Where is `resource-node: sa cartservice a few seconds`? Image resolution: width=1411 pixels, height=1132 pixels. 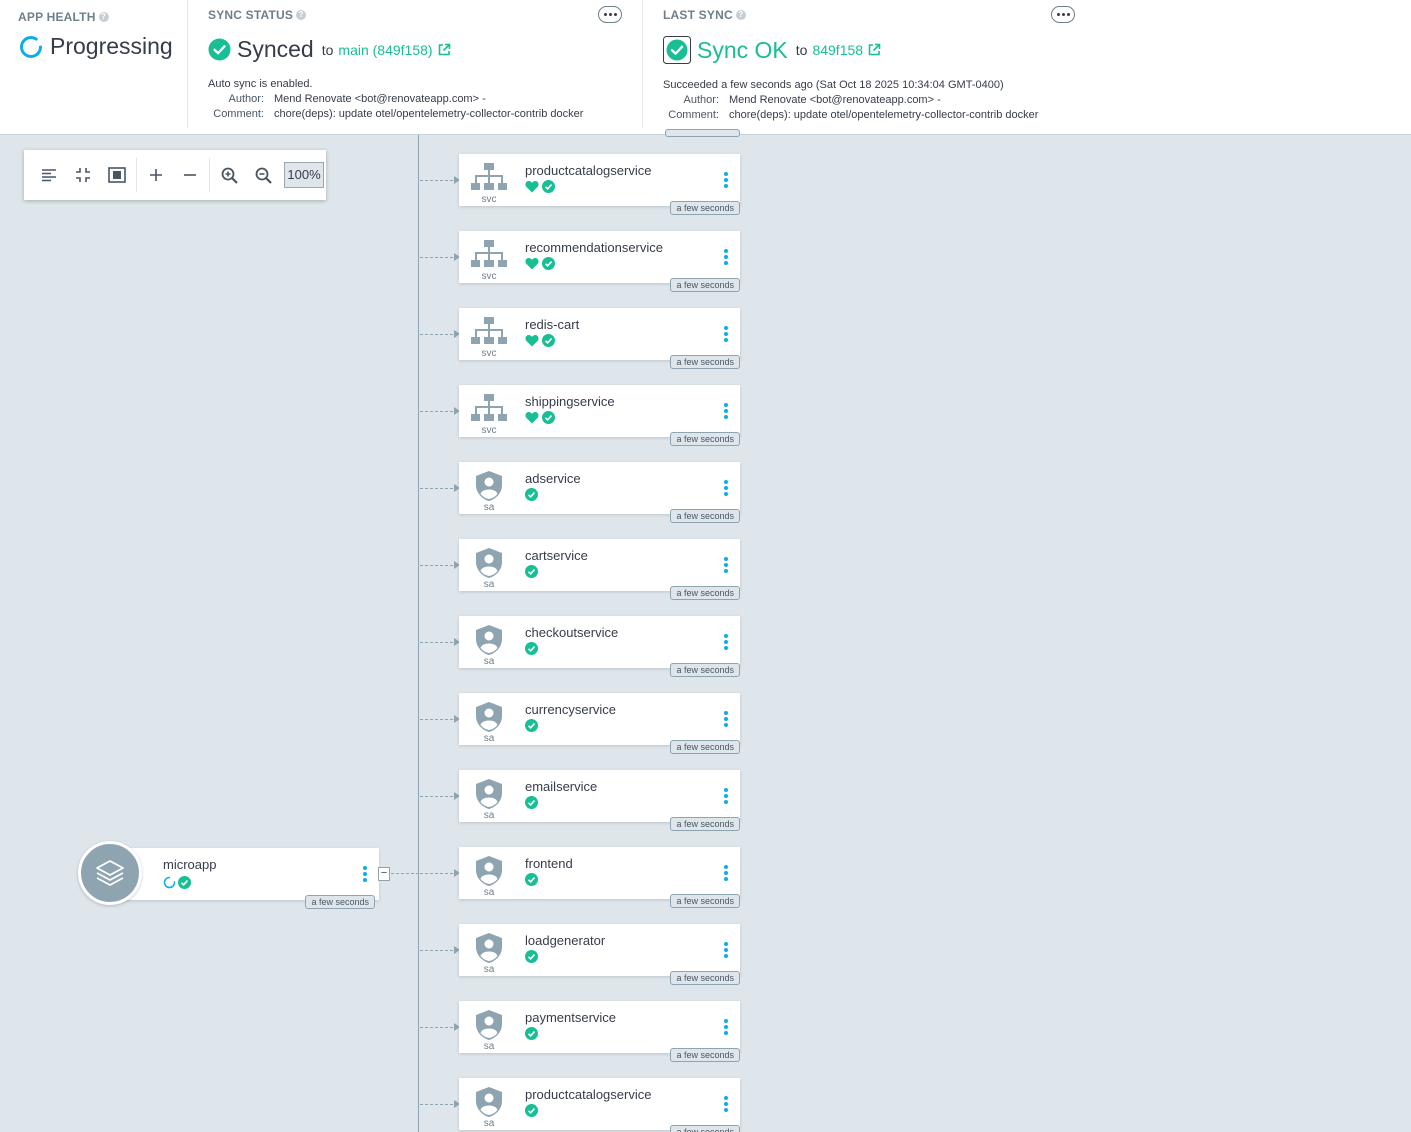 resource-node: sa cartservice a few seconds is located at coordinates (599, 569).